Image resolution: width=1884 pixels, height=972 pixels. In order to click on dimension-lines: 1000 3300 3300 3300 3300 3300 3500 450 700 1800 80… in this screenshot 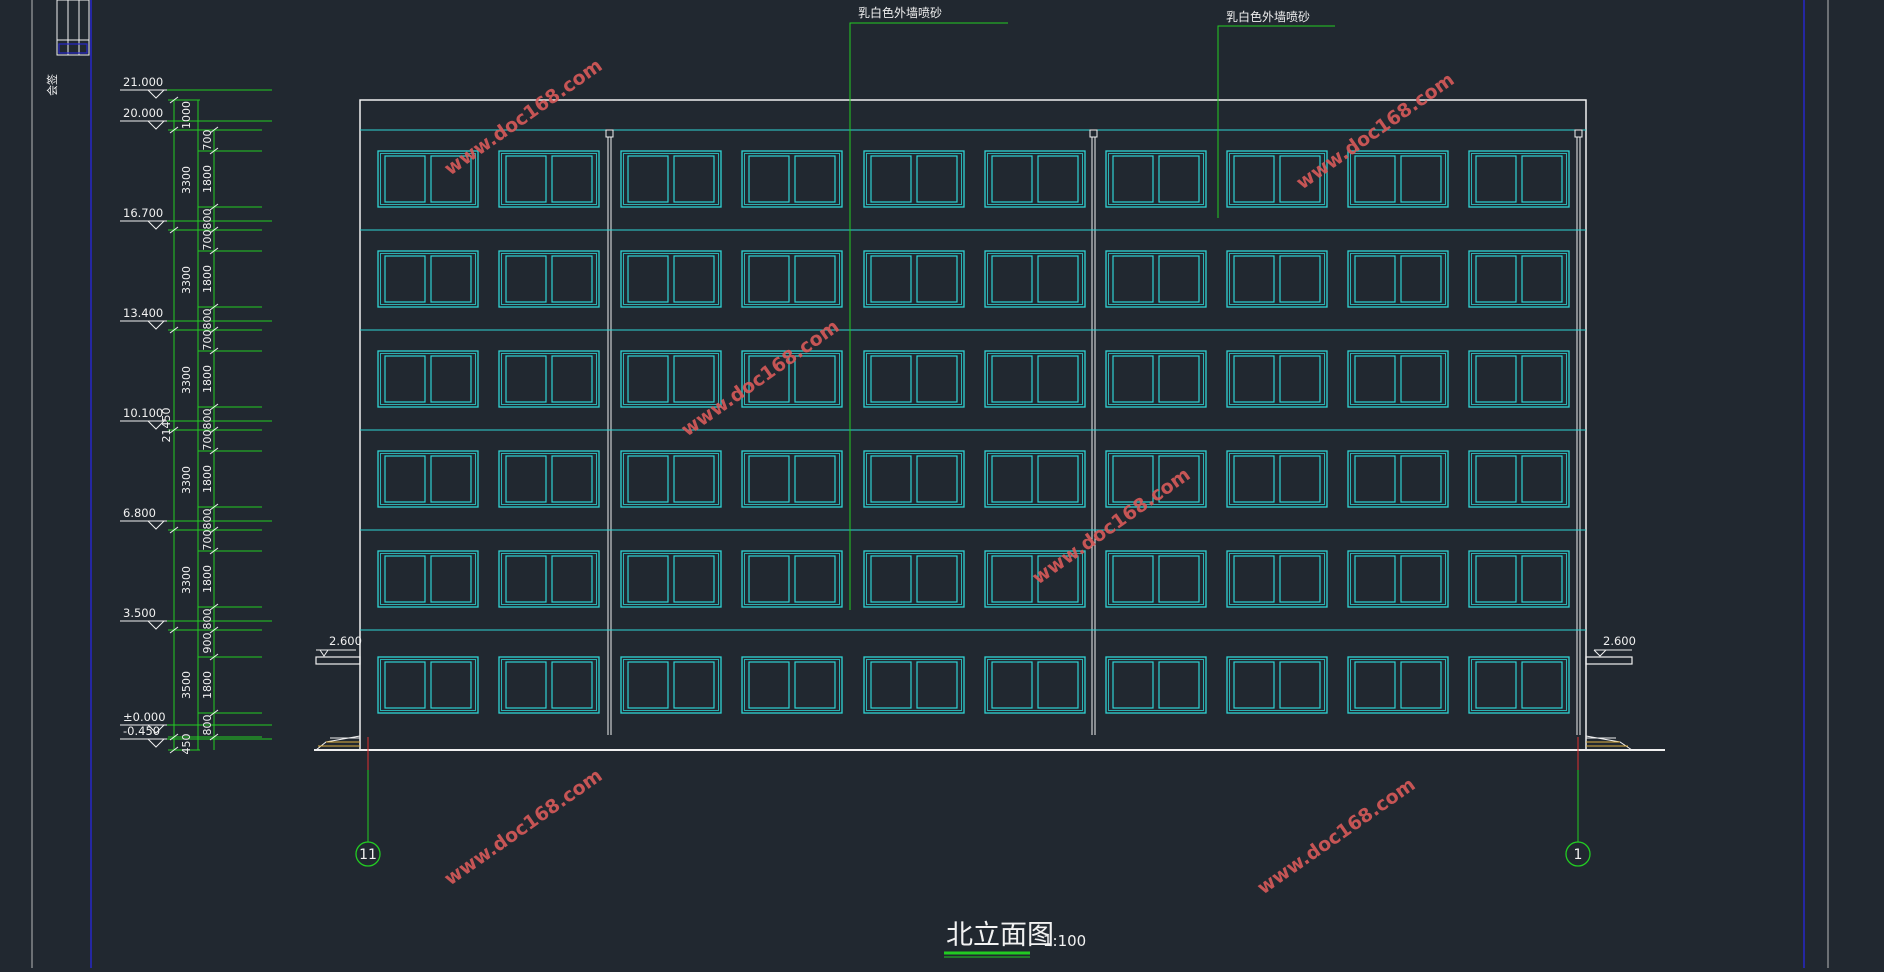, I will do `click(211, 425)`.